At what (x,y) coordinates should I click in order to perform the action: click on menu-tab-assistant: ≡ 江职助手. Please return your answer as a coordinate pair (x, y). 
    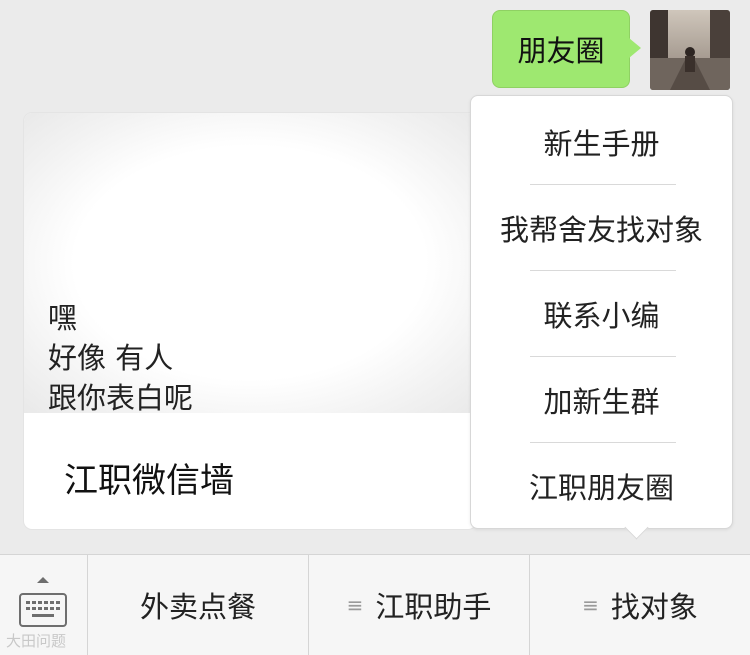
    Looking at the image, I should click on (419, 605).